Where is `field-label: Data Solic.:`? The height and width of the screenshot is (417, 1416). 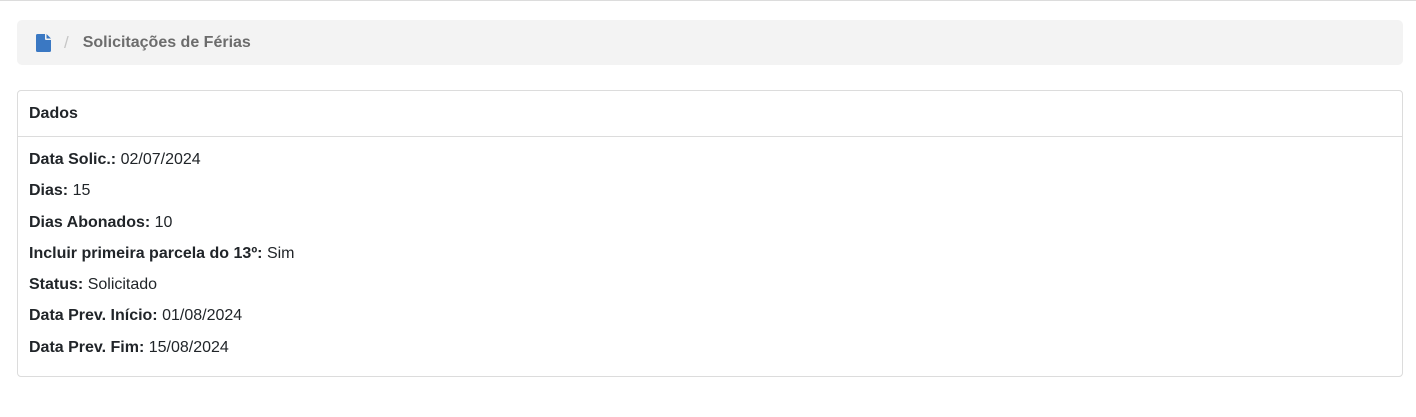
field-label: Data Solic.: is located at coordinates (73, 159).